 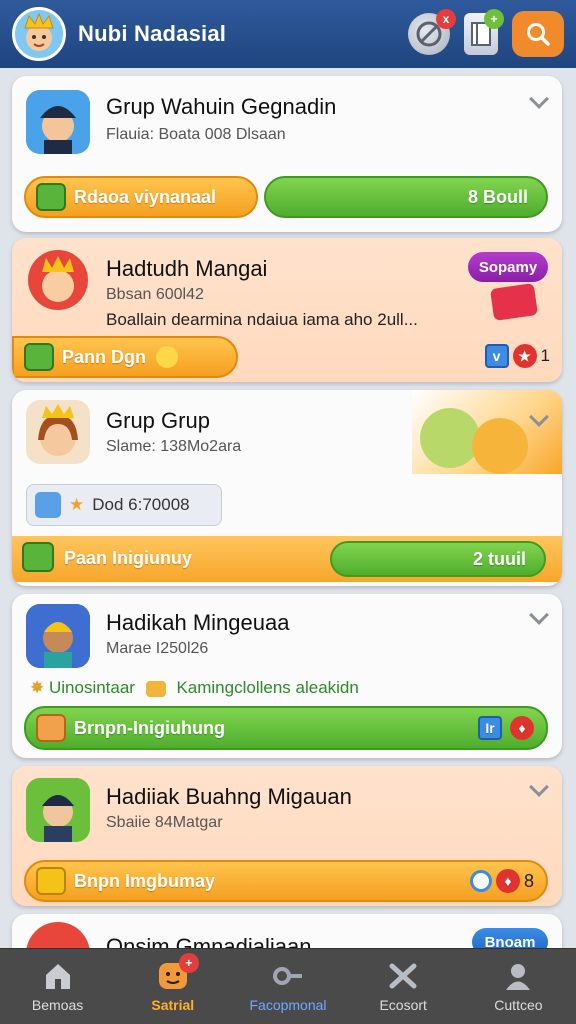 I want to click on count-value: 1, so click(x=545, y=355).